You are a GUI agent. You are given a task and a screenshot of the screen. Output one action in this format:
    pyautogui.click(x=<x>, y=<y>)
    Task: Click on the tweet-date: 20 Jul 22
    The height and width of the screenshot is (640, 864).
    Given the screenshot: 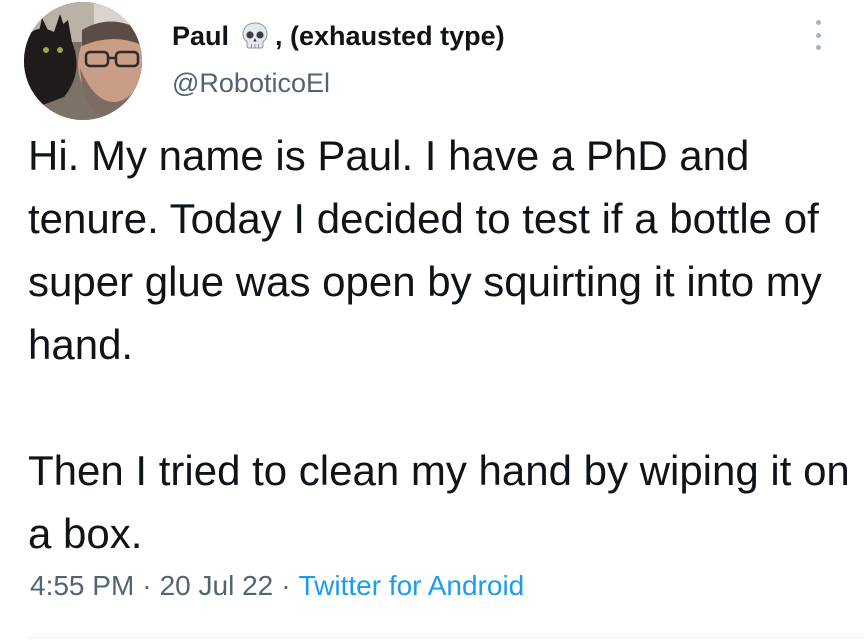 What is the action you would take?
    pyautogui.click(x=217, y=585)
    